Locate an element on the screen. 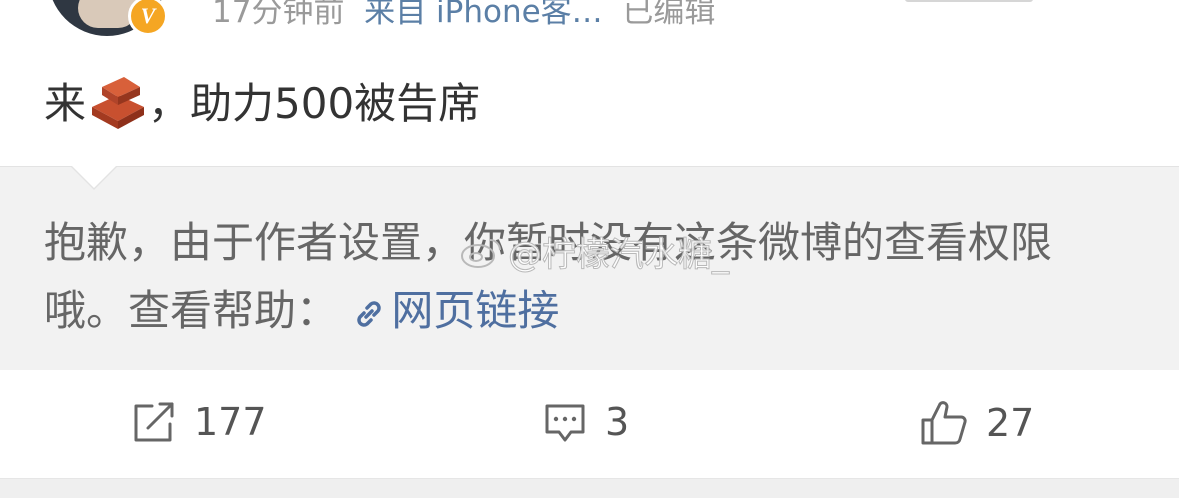  verified-badge-icon: V is located at coordinates (148, 18).